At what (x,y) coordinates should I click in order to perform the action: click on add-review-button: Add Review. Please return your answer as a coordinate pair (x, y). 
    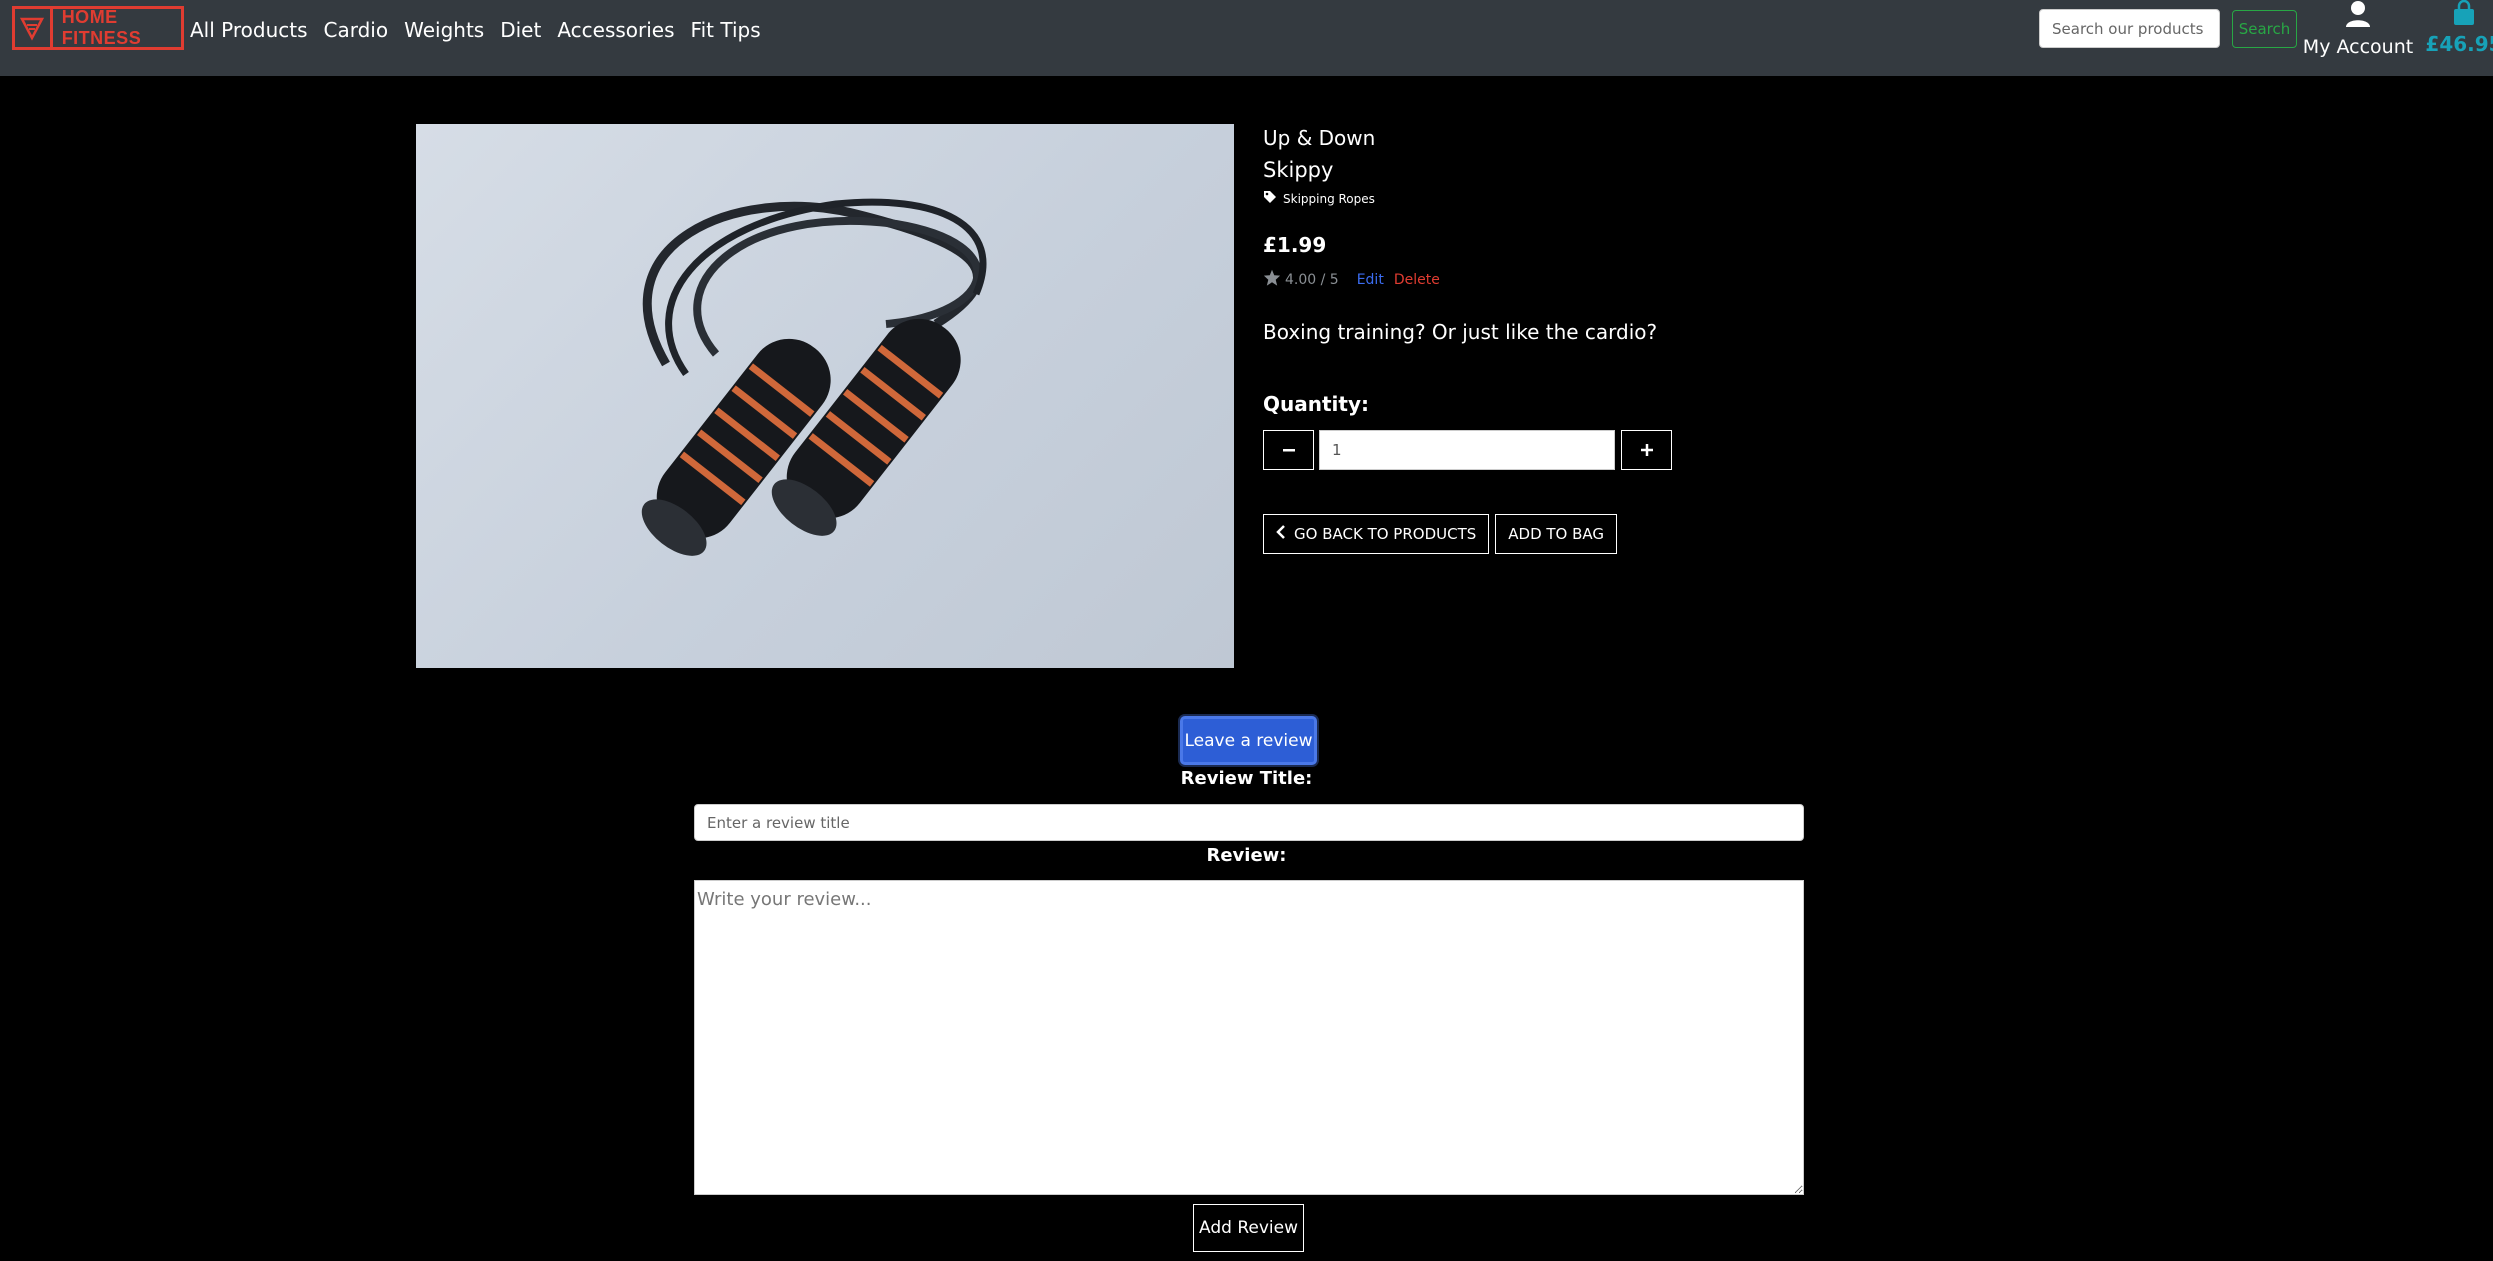
    Looking at the image, I should click on (1248, 1228).